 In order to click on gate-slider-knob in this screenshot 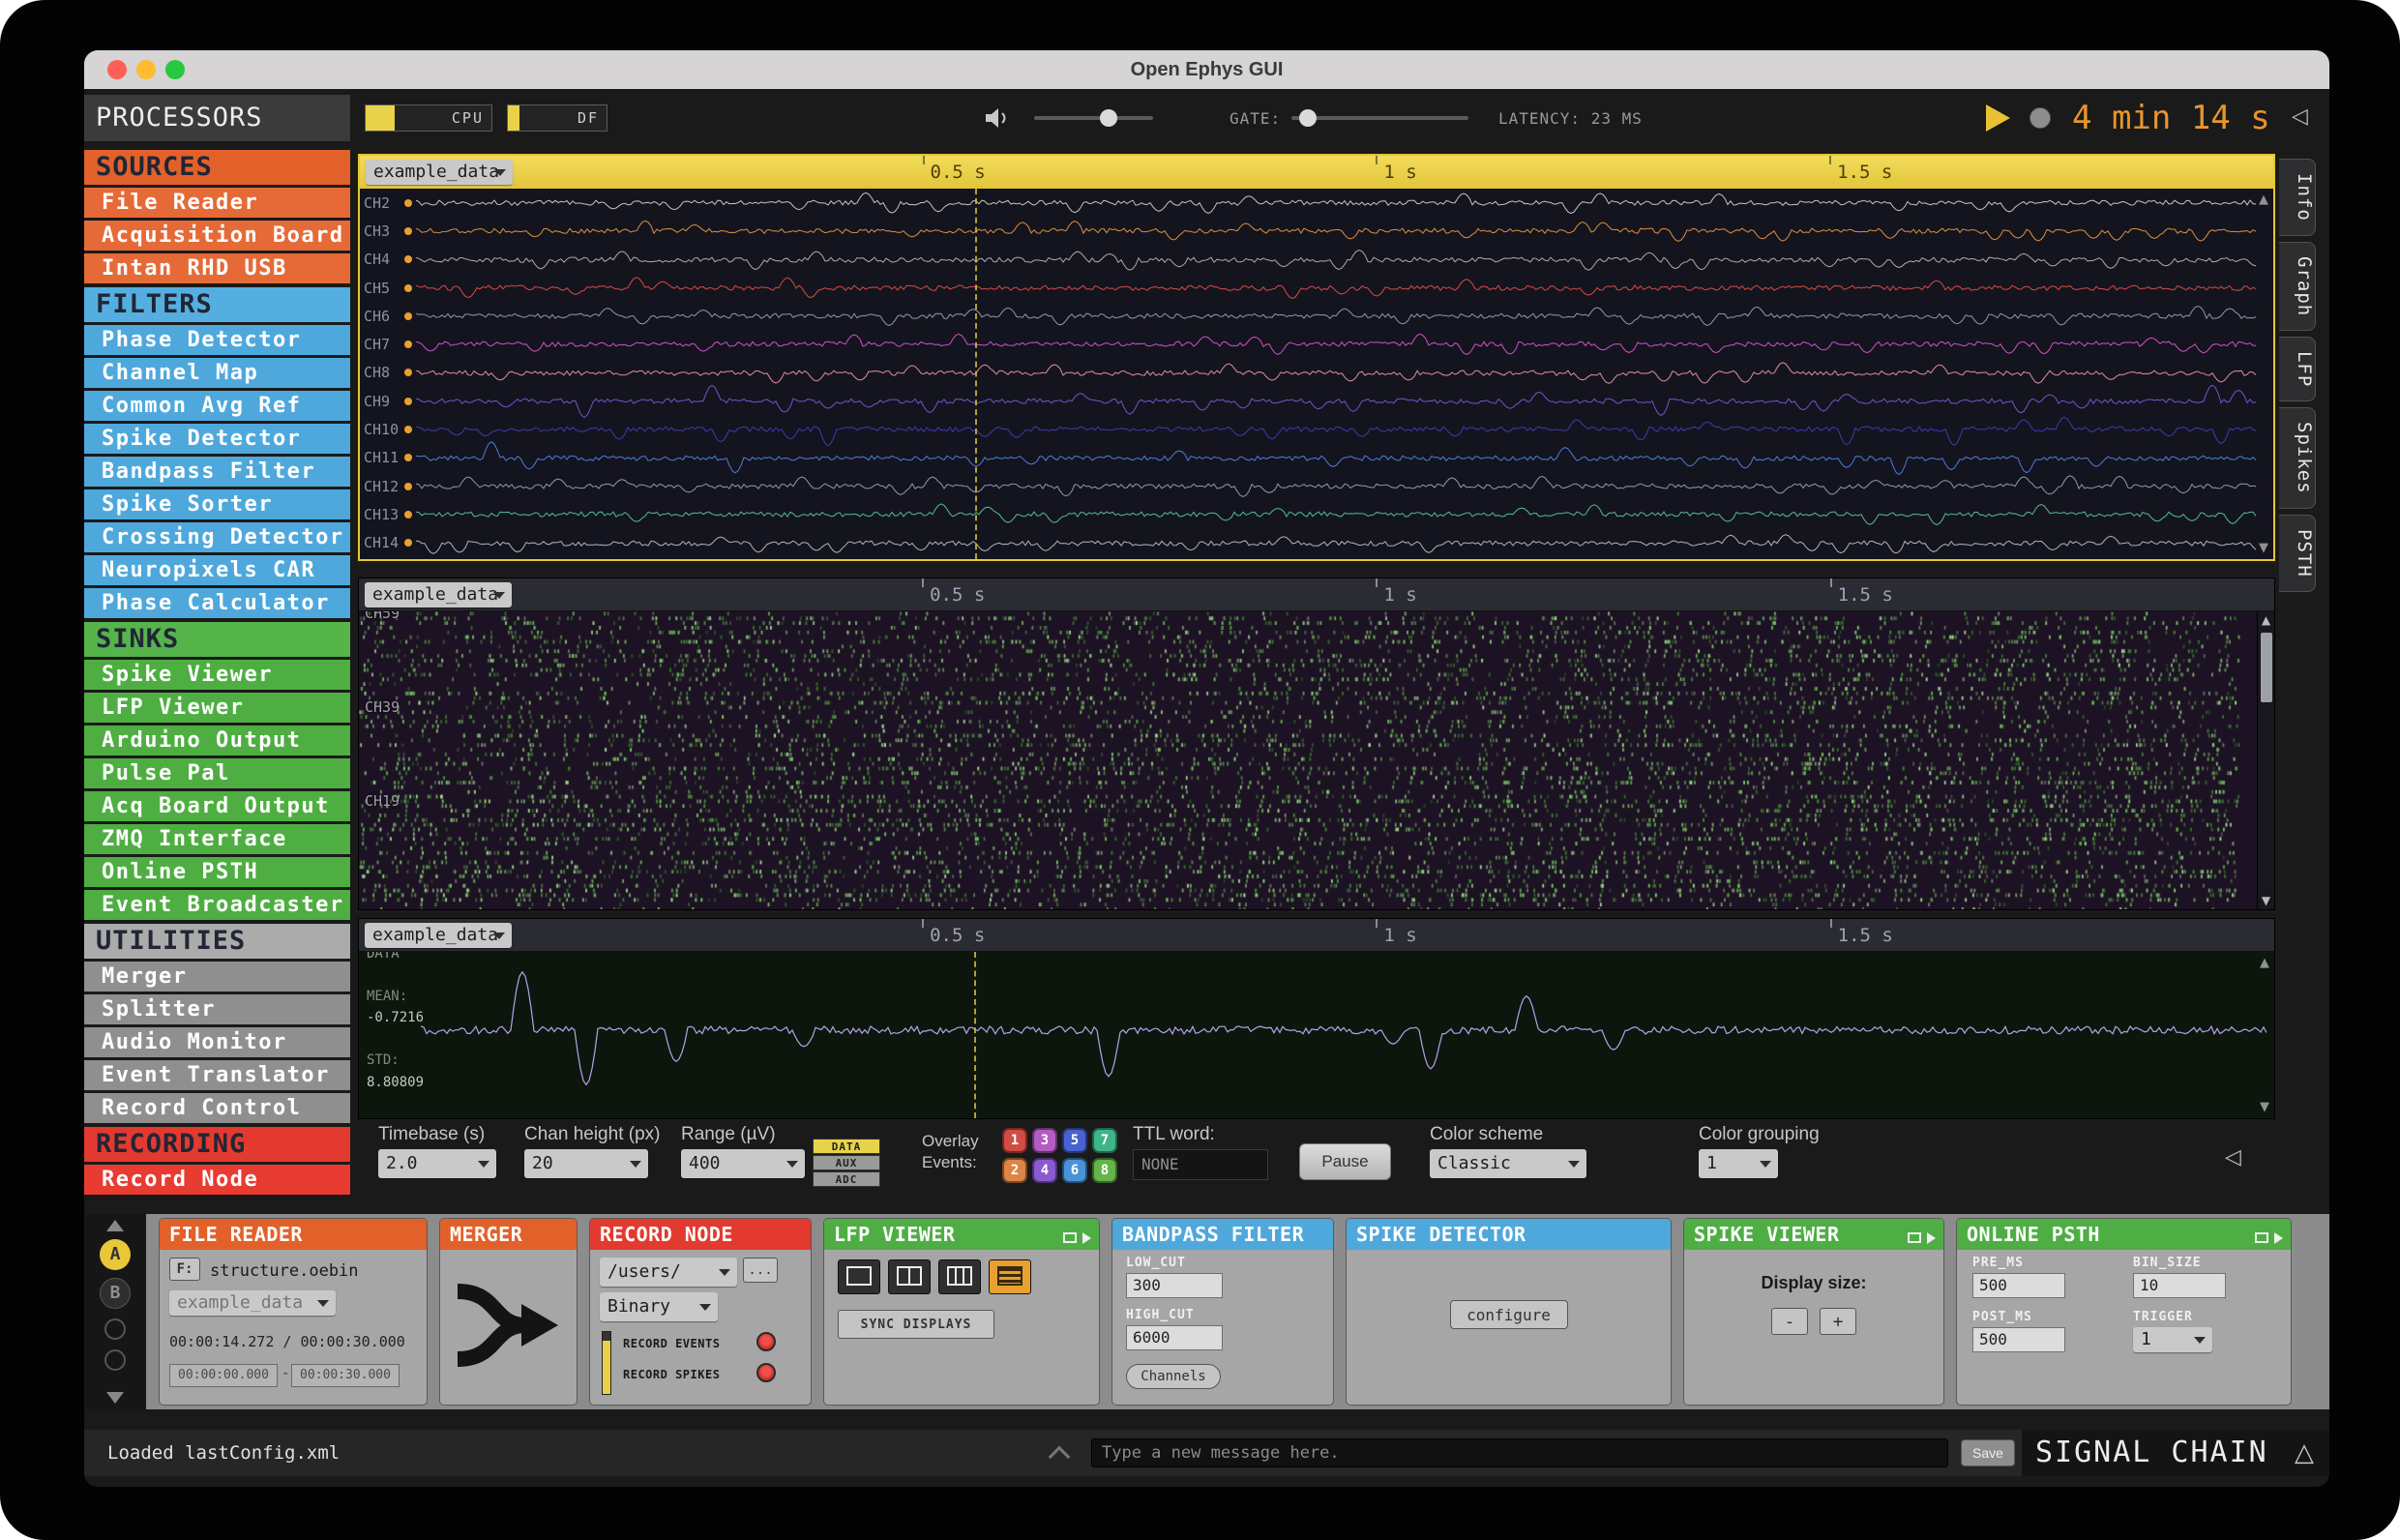, I will do `click(1308, 118)`.